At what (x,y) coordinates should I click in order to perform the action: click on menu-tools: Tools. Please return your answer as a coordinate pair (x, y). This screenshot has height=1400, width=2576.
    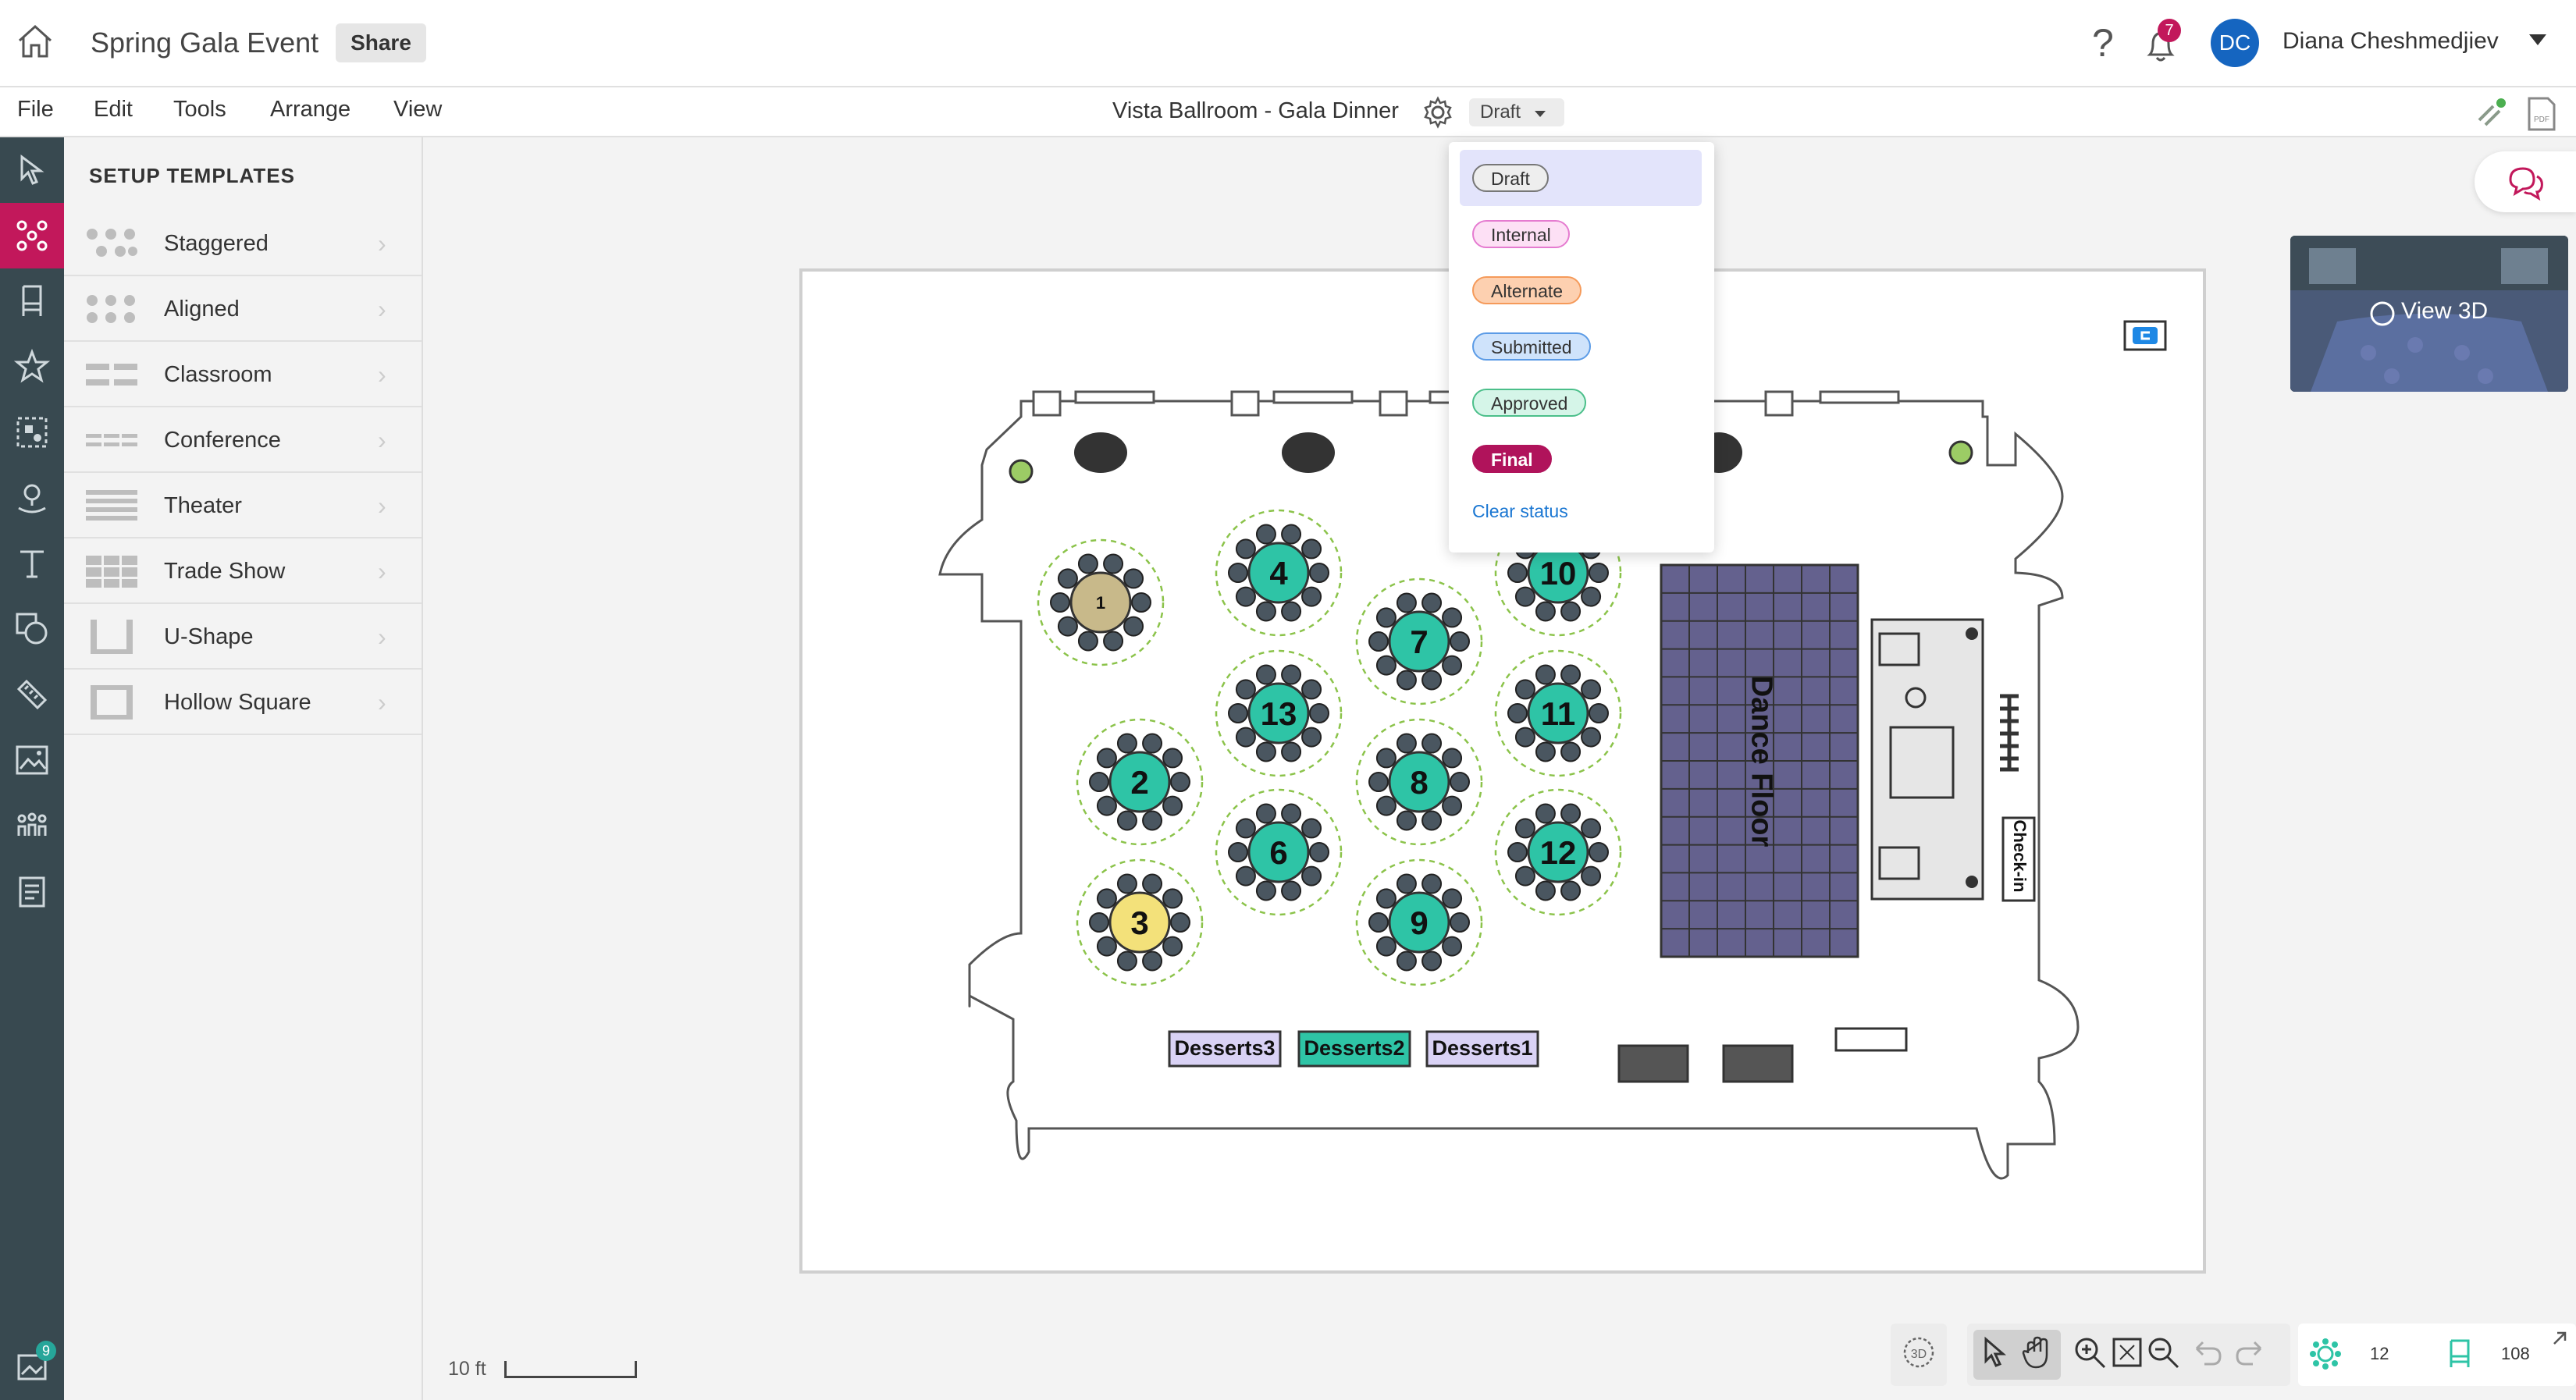
    Looking at the image, I should click on (199, 110).